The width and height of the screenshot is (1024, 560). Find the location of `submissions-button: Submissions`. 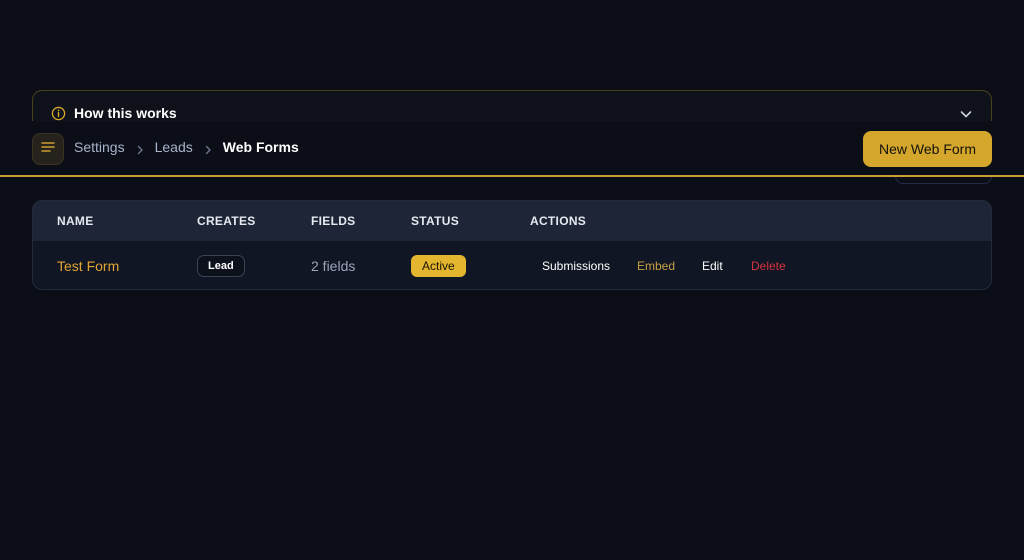

submissions-button: Submissions is located at coordinates (576, 266).